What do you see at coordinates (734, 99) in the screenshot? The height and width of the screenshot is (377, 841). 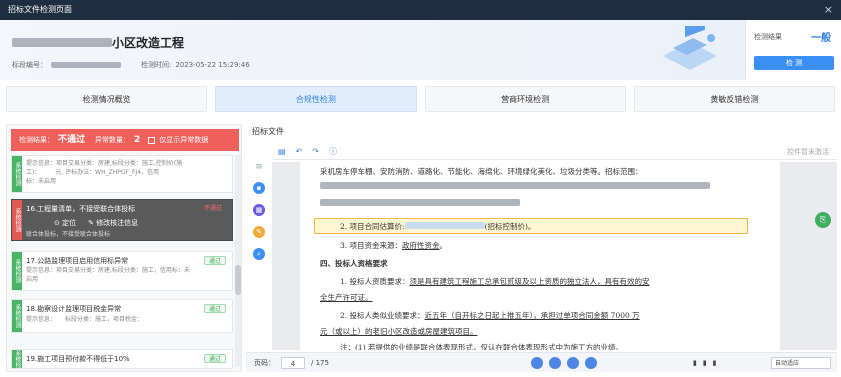 I see `tab-sensitive: 黄敏反错检测` at bounding box center [734, 99].